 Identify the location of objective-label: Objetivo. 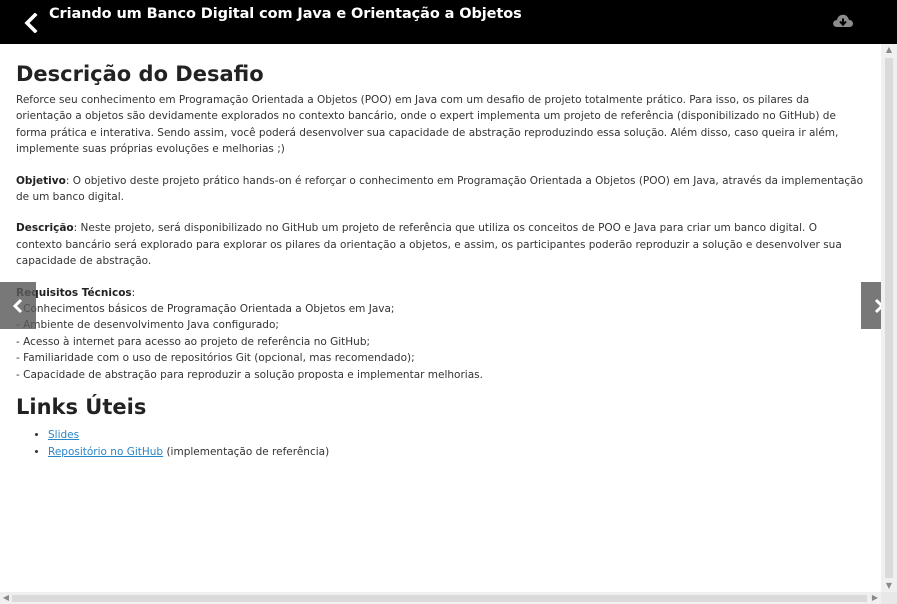
(41, 180).